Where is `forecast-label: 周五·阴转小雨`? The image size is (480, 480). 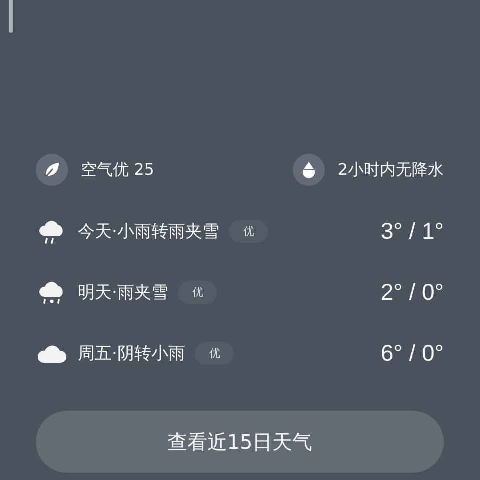
forecast-label: 周五·阴转小雨 is located at coordinates (132, 354).